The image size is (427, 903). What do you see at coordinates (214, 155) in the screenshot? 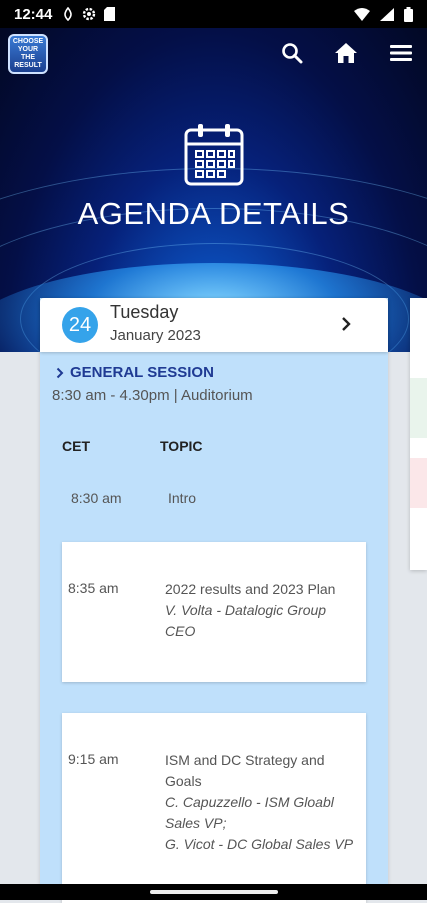
I see `calendar-icon` at bounding box center [214, 155].